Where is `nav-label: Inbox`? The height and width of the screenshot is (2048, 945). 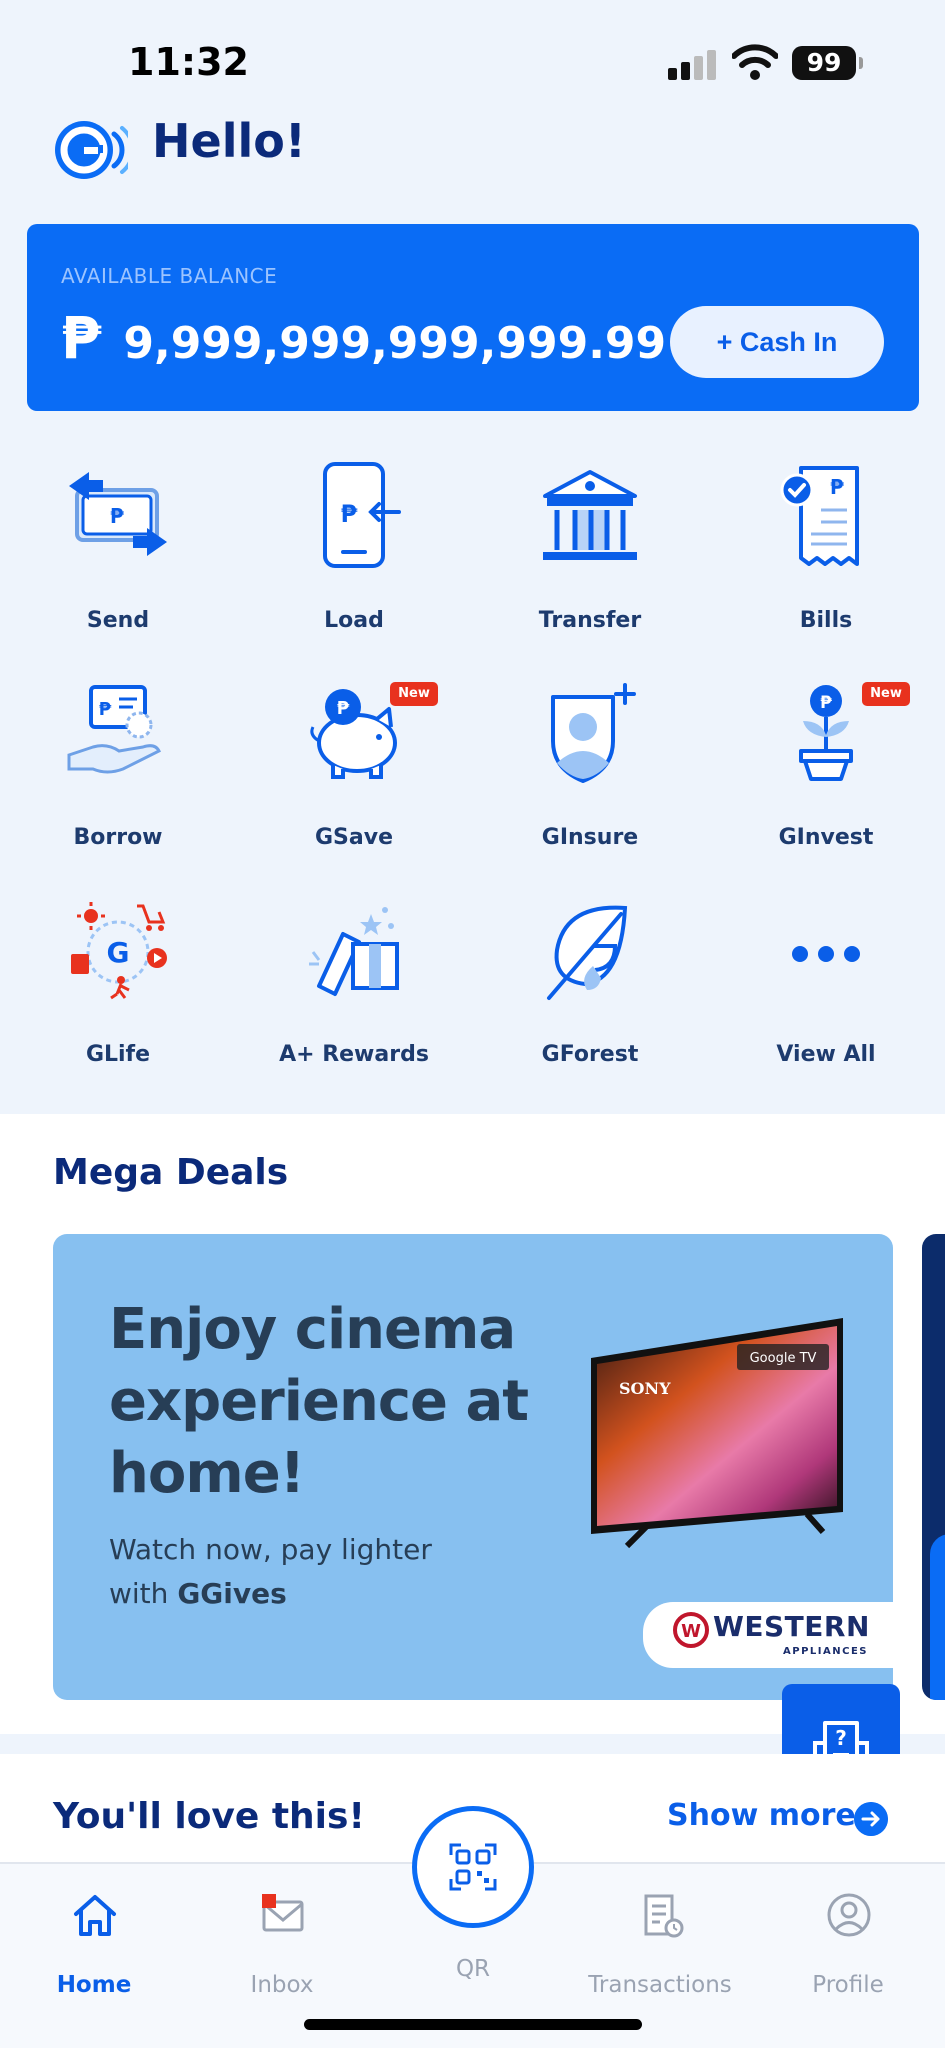
nav-label: Inbox is located at coordinates (282, 1985).